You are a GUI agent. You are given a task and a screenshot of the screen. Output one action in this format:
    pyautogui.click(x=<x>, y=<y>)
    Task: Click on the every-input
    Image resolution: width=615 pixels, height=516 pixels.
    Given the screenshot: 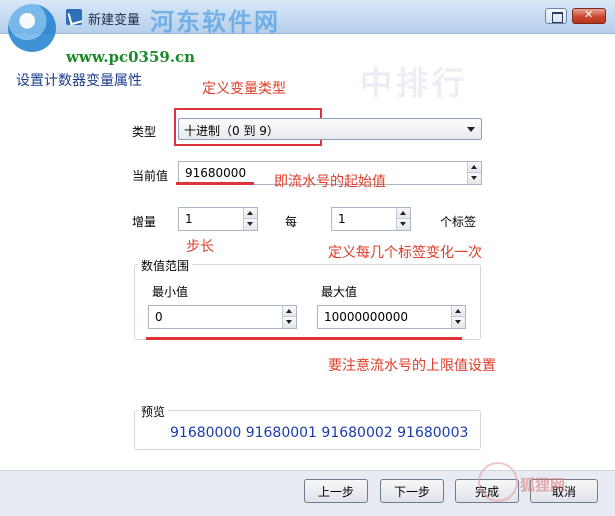 What is the action you would take?
    pyautogui.click(x=364, y=219)
    